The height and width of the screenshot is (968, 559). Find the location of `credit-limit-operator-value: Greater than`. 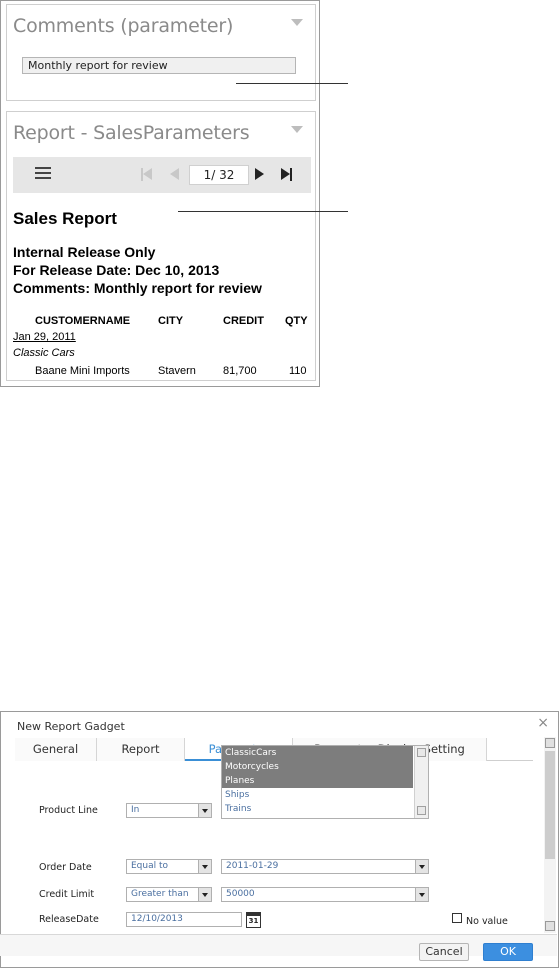

credit-limit-operator-value: Greater than is located at coordinates (160, 894).